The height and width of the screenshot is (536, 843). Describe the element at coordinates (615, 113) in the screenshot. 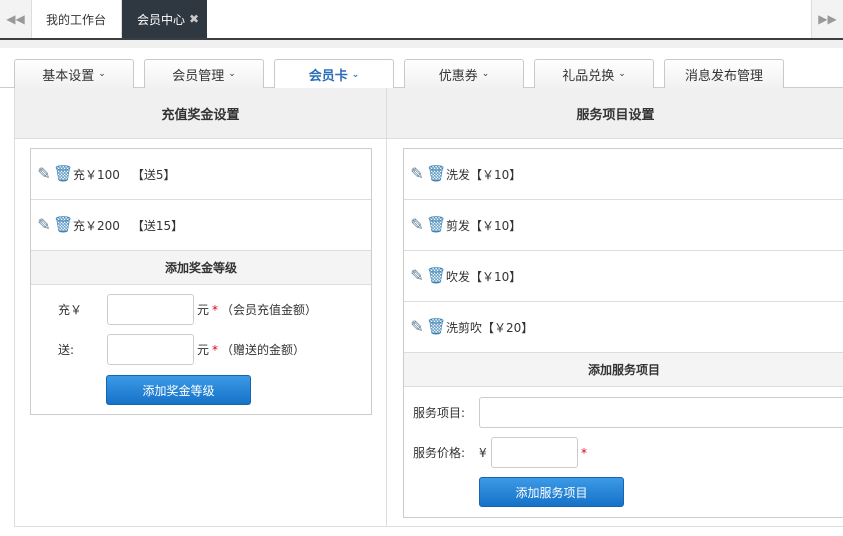

I see `section-title: 服务项目设置` at that location.